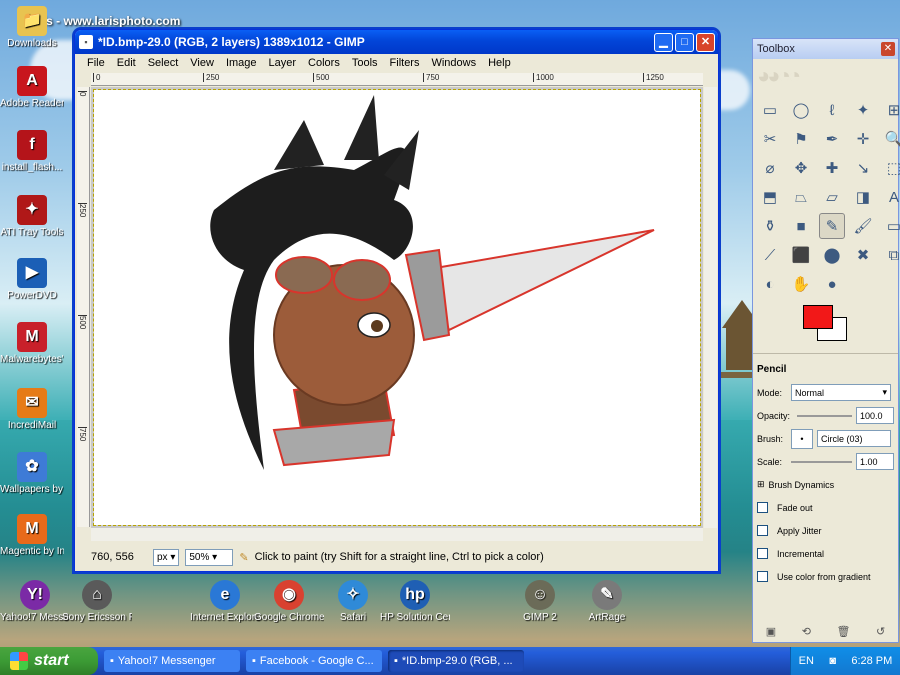  Describe the element at coordinates (209, 557) in the screenshot. I see `zoom-select: 50% ▾` at that location.